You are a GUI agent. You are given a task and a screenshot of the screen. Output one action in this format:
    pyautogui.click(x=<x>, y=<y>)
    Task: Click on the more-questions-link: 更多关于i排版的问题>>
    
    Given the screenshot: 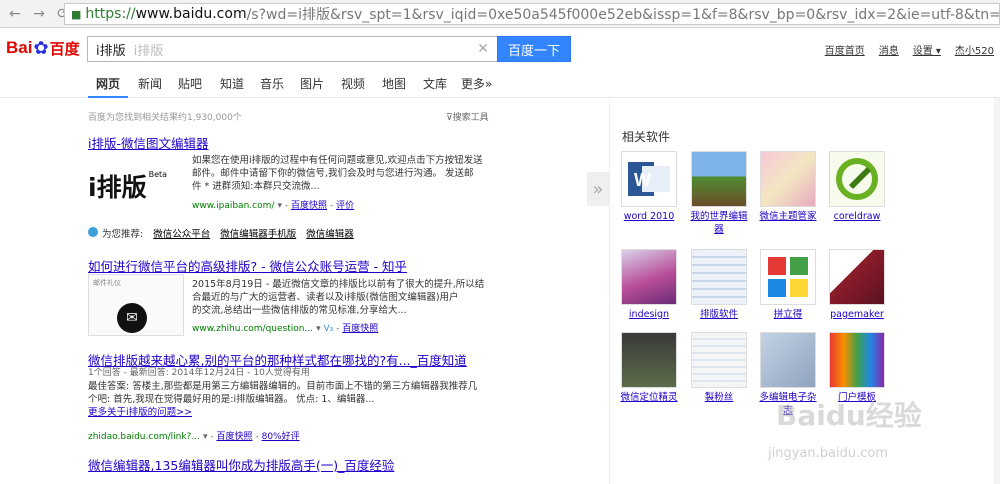 What is the action you would take?
    pyautogui.click(x=298, y=412)
    